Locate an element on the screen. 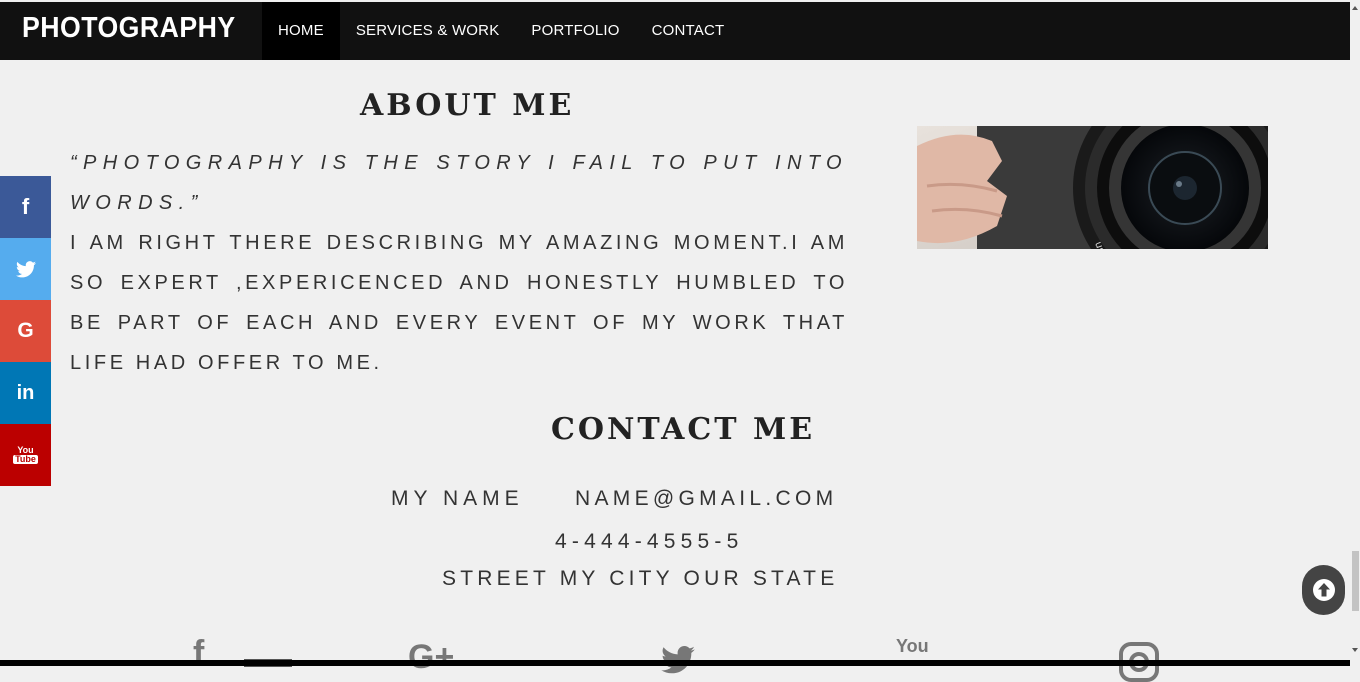  nav-portfolio: PORTFOLIO is located at coordinates (575, 31).